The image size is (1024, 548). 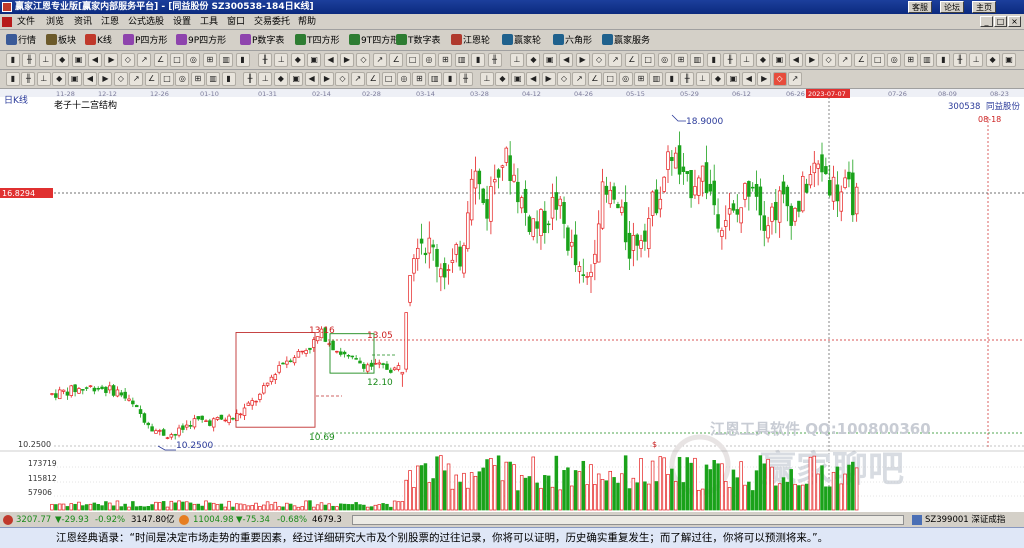 What do you see at coordinates (209, 22) in the screenshot?
I see `menu-tools: 工具` at bounding box center [209, 22].